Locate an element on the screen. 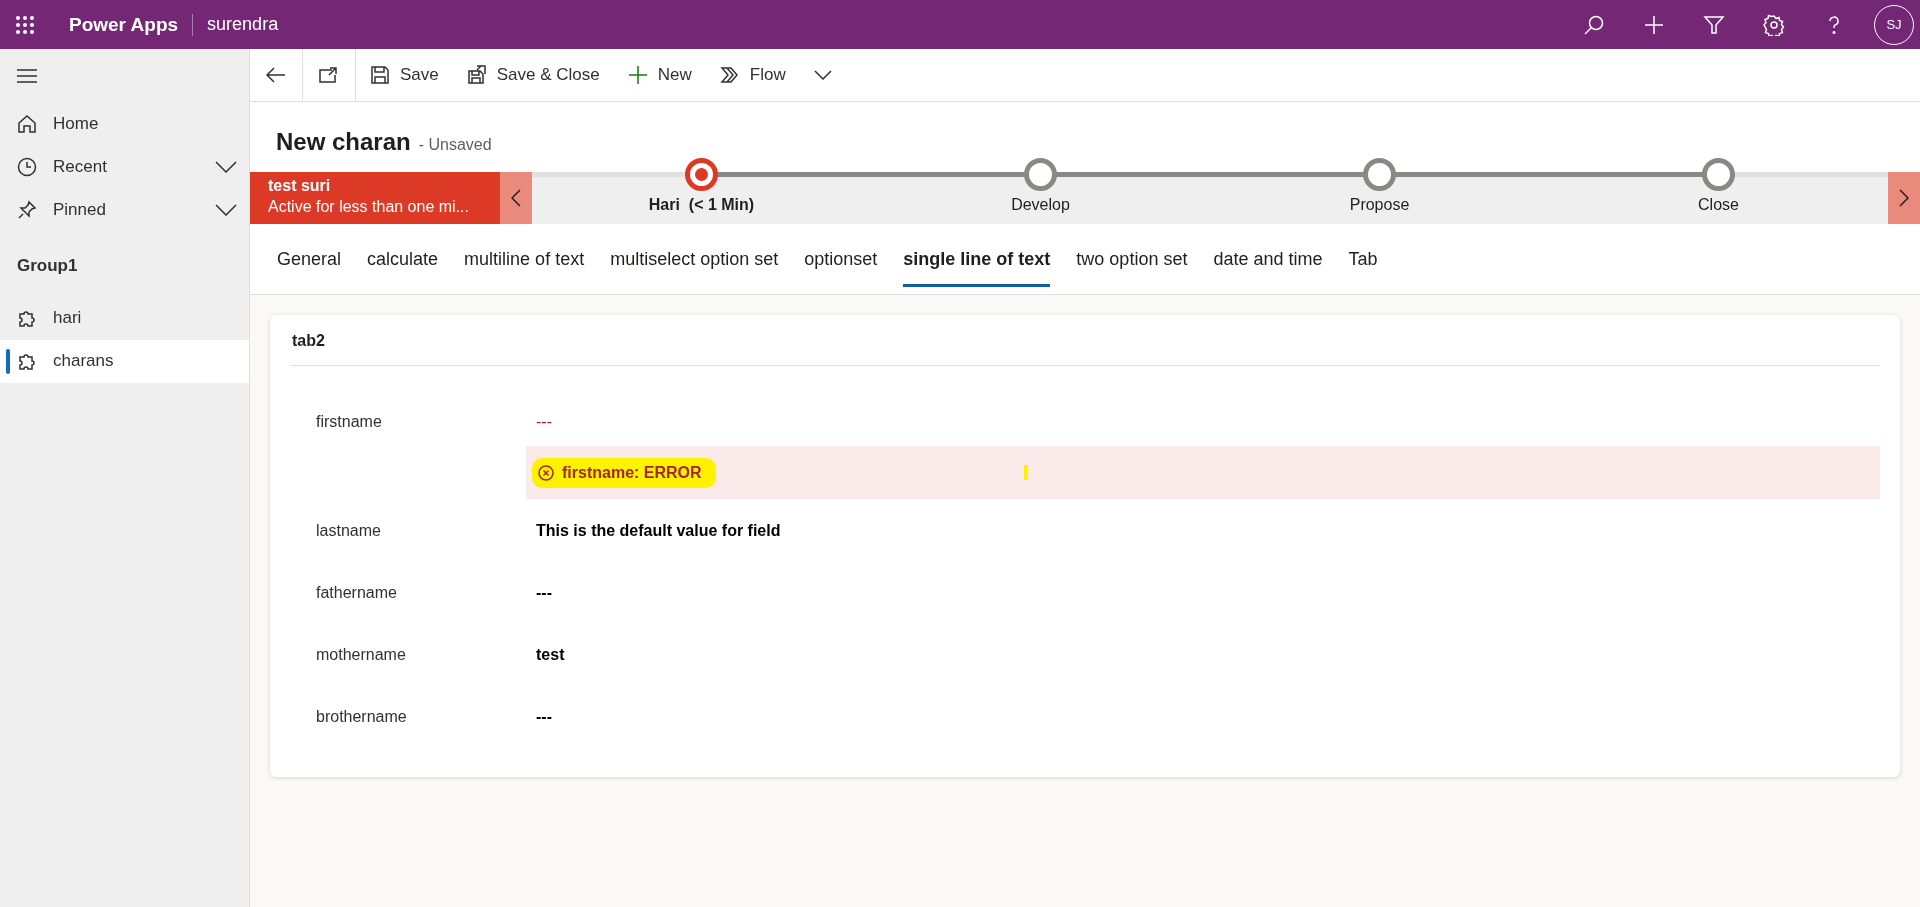 The height and width of the screenshot is (907, 1920). flow-icon is located at coordinates (729, 75).